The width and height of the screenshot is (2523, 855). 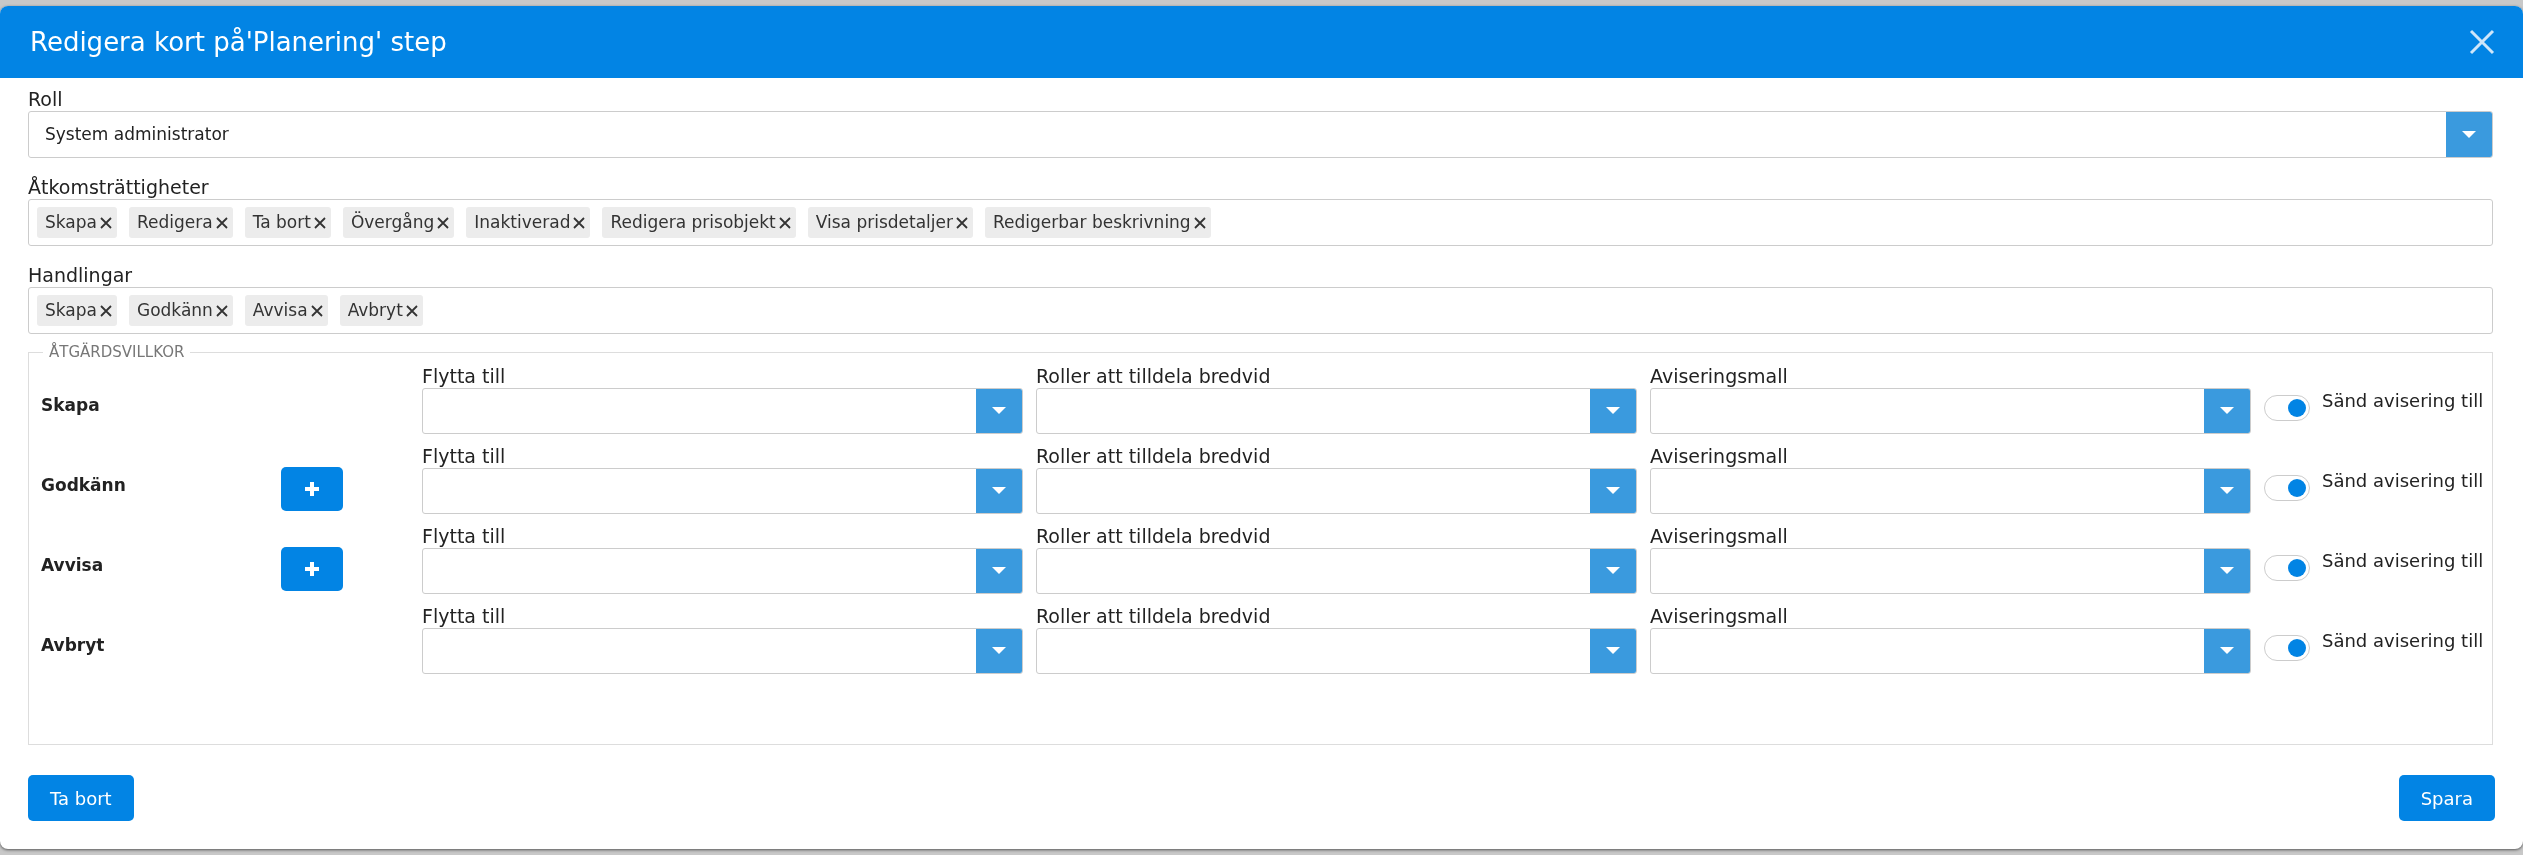 I want to click on tag-label: Godkänn, so click(x=174, y=310).